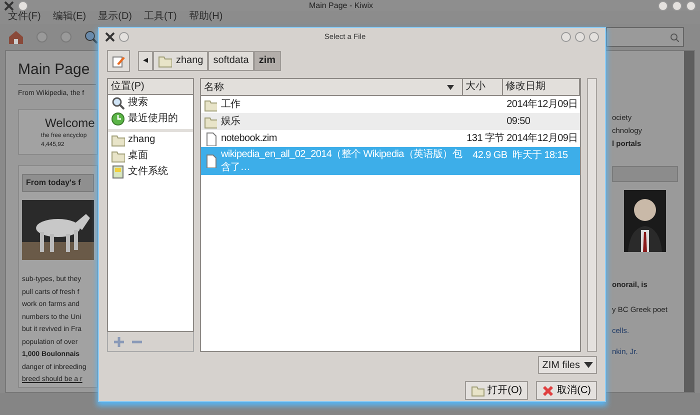 The width and height of the screenshot is (700, 415). I want to click on welcome-title: Welcome, so click(70, 123).